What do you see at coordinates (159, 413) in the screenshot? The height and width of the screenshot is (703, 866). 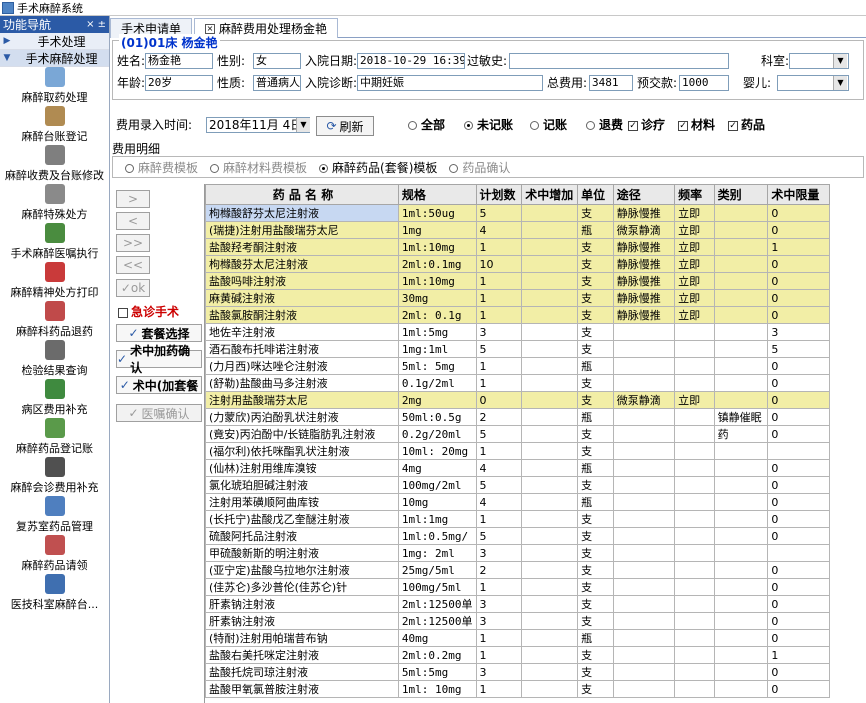 I see `order-confirm-button: ✓ 医嘱确认` at bounding box center [159, 413].